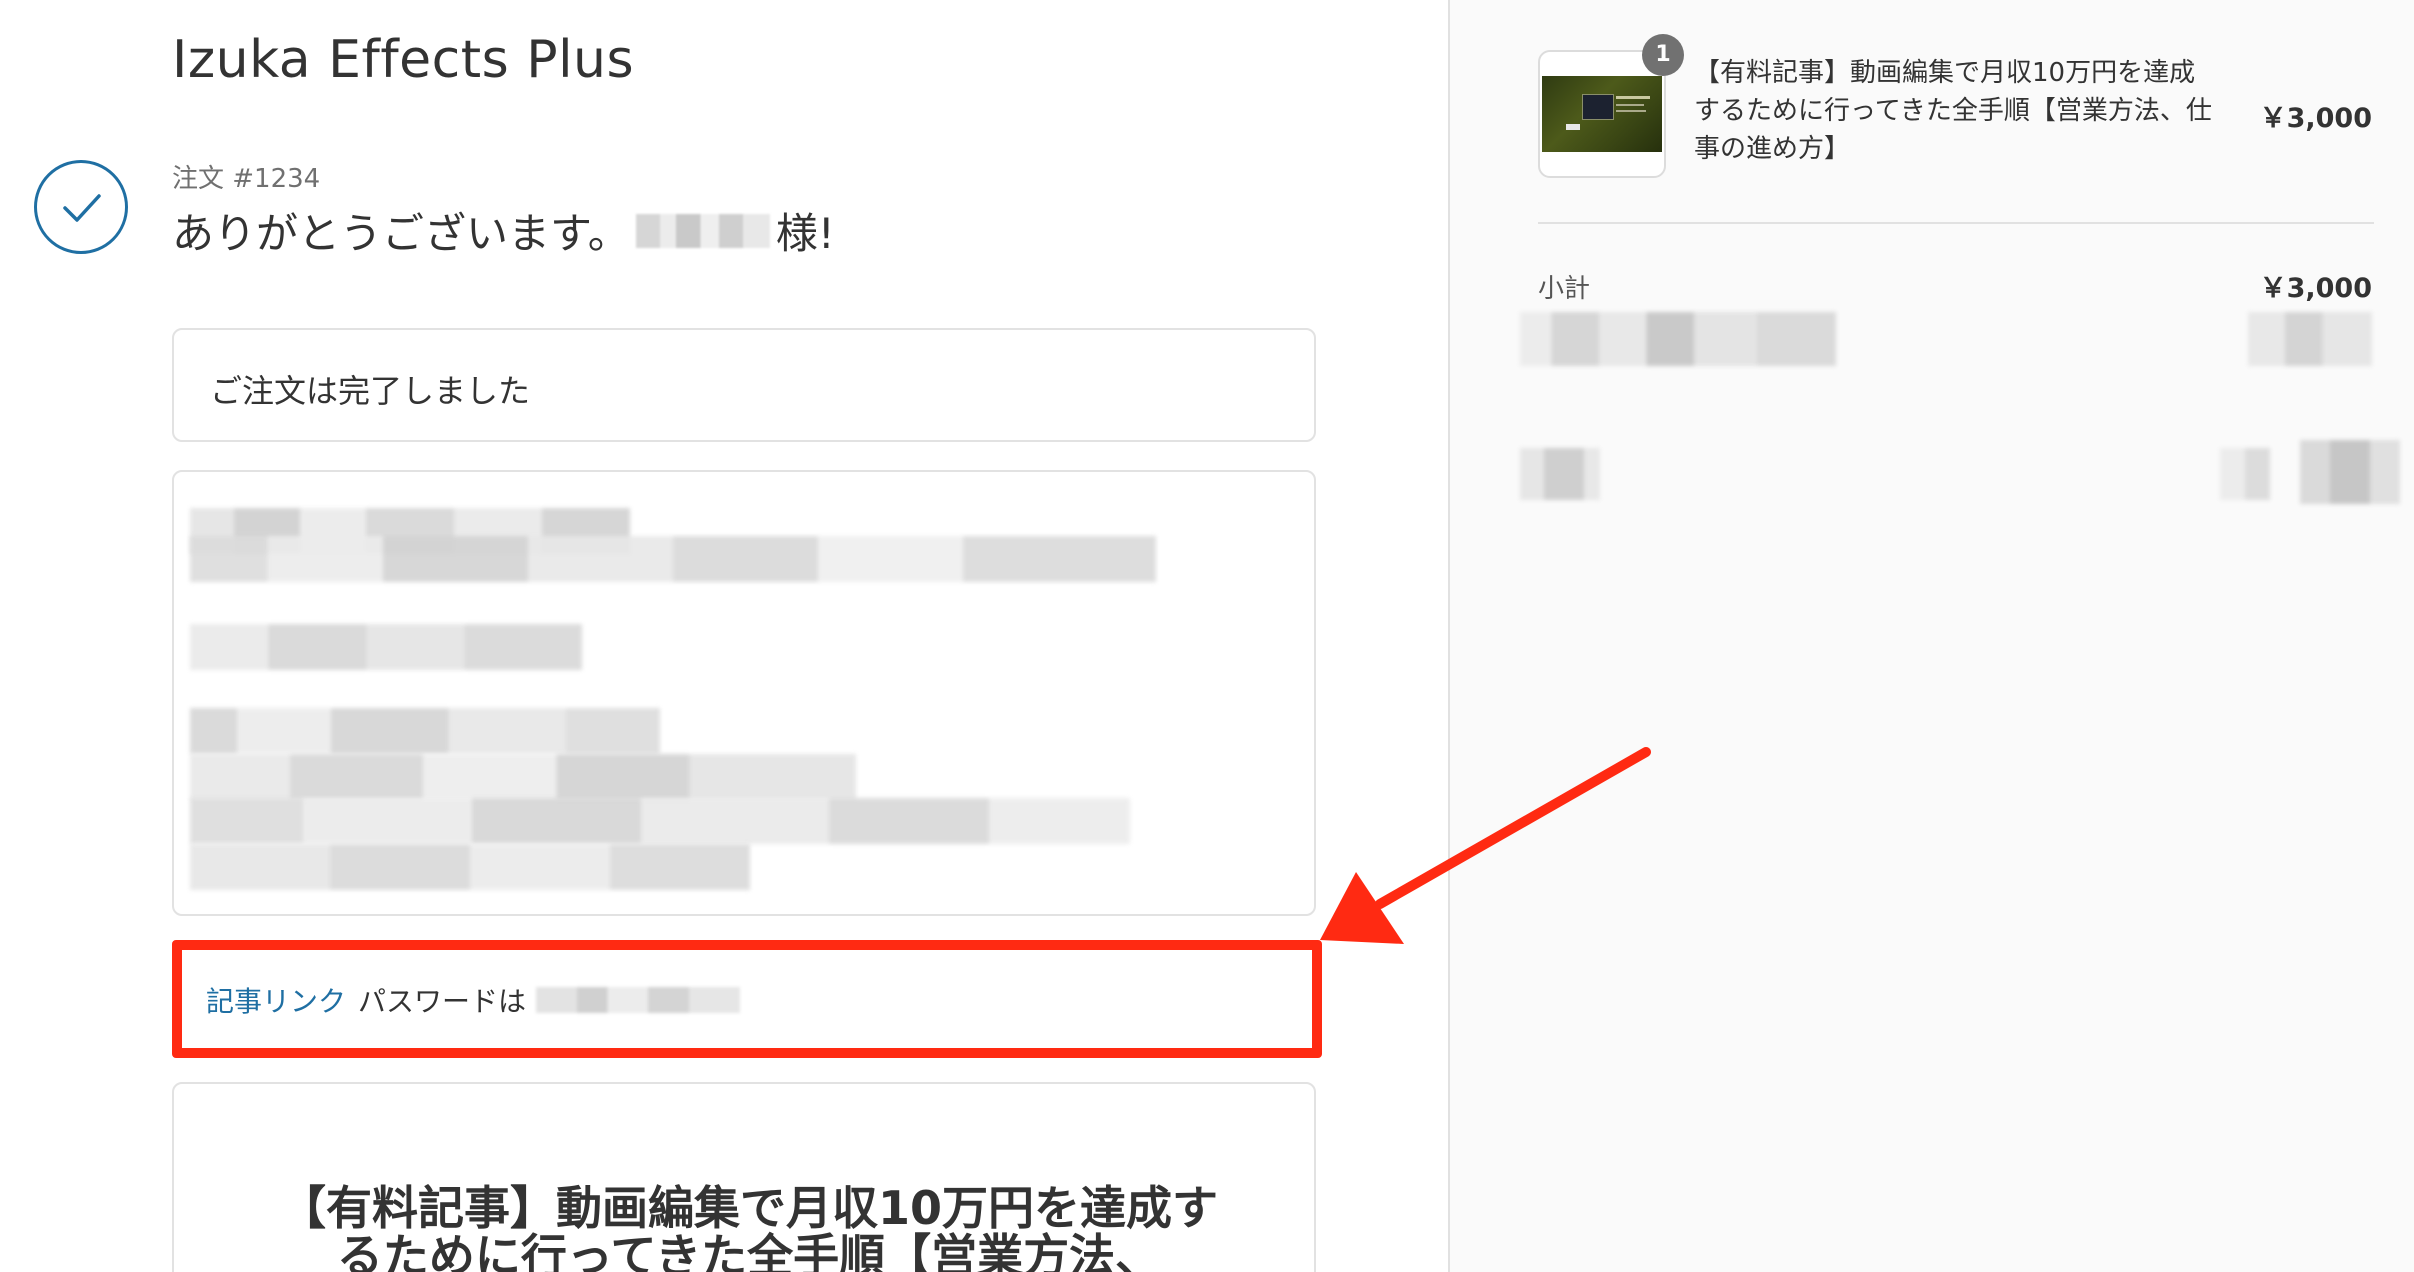  Describe the element at coordinates (403, 60) in the screenshot. I see `shop-title: Izuka Effects Plus` at that location.